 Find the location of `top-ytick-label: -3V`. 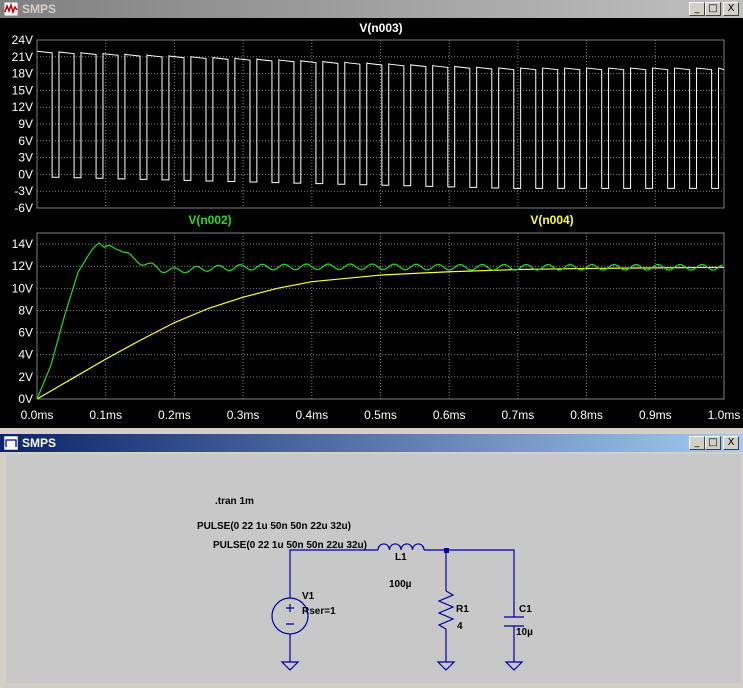

top-ytick-label: -3V is located at coordinates (23, 191).